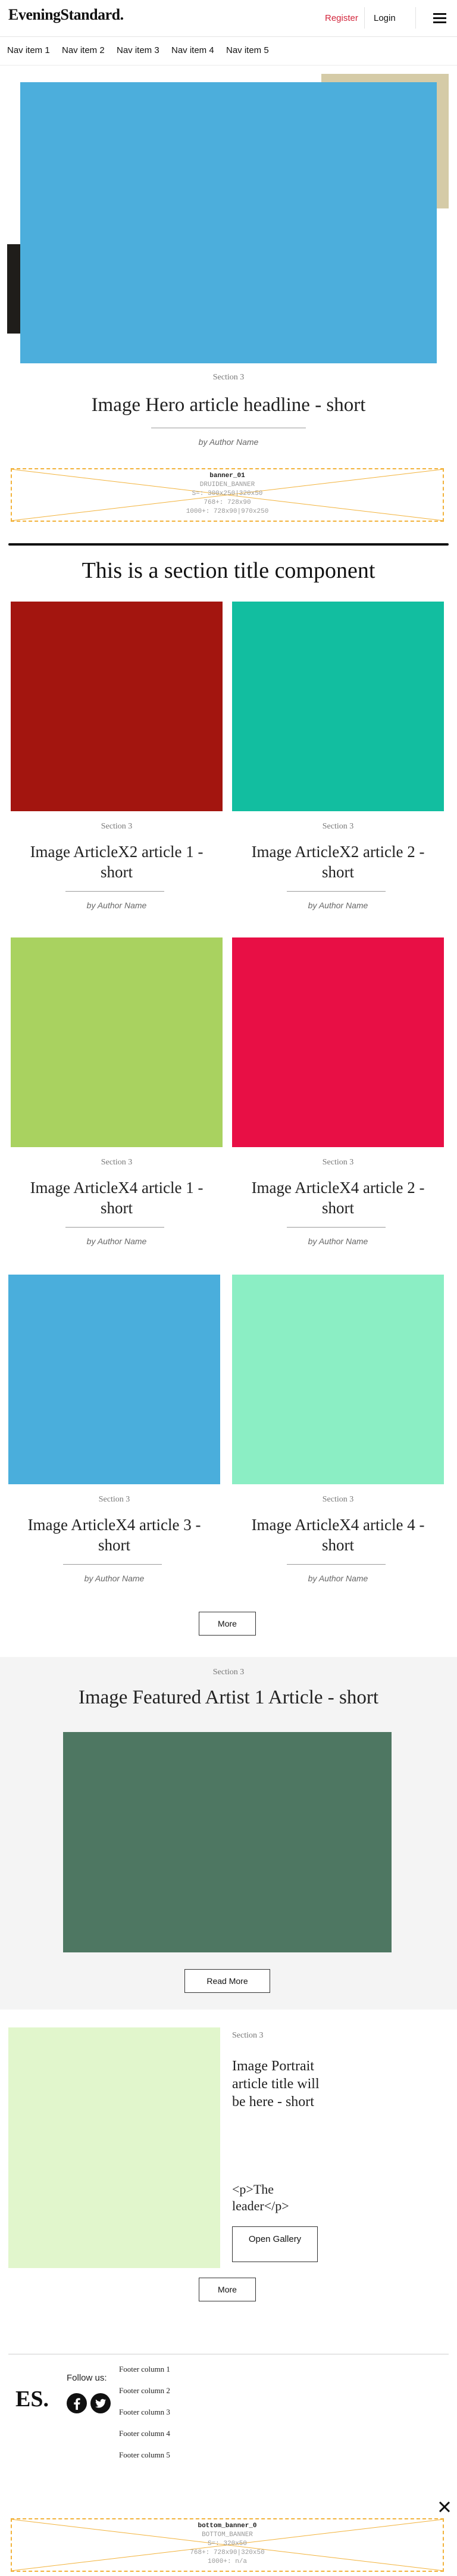 The height and width of the screenshot is (2576, 457). Describe the element at coordinates (228, 222) in the screenshot. I see `hero-image` at that location.